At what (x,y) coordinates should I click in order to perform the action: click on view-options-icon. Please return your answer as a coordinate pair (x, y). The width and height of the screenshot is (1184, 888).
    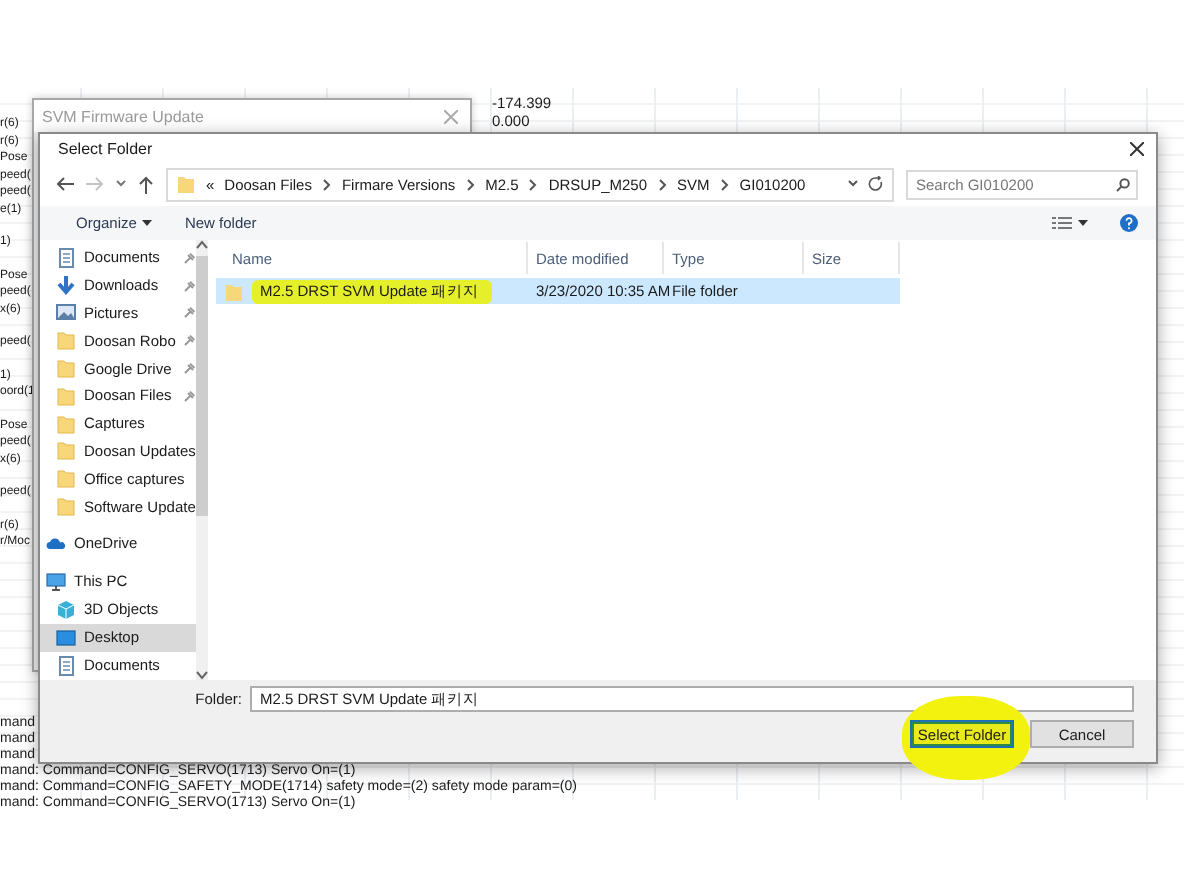
    Looking at the image, I should click on (1070, 223).